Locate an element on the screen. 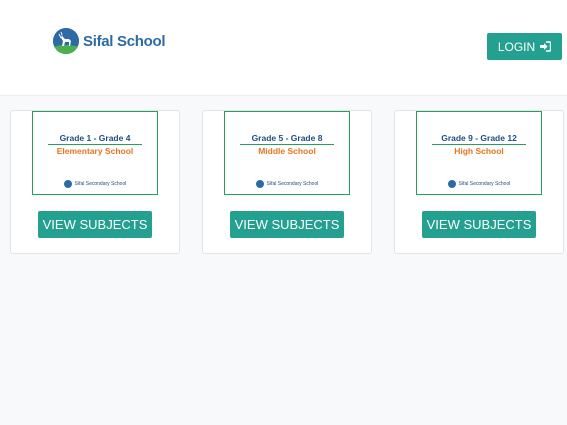  school-level: Elementary School is located at coordinates (95, 151).